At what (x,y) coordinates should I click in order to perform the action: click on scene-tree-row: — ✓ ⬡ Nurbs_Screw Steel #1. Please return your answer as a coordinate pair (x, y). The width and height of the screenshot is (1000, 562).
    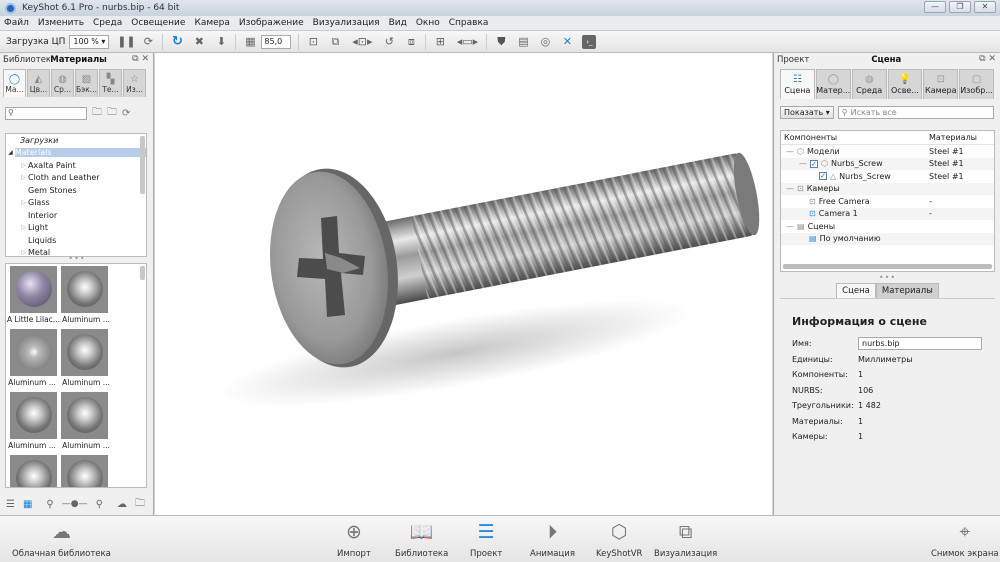
    Looking at the image, I should click on (887, 163).